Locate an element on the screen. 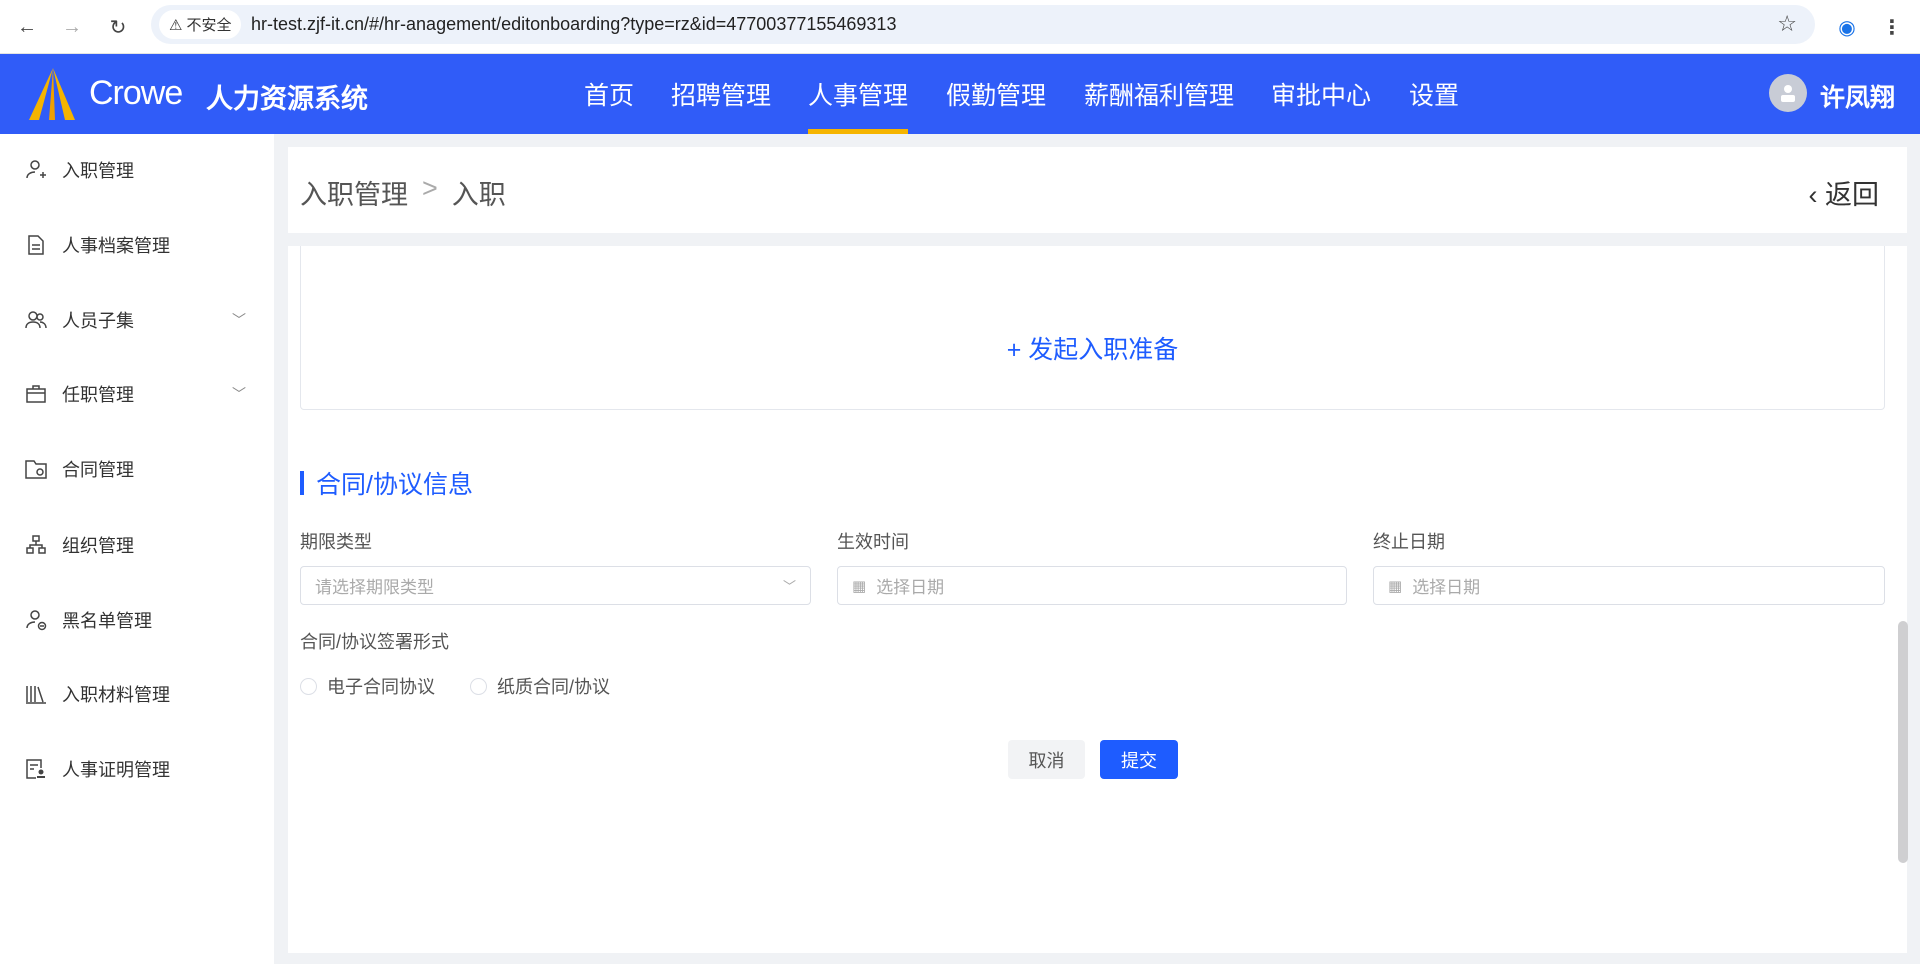 Image resolution: width=1920 pixels, height=964 pixels. breadcrumb-parent: 入职管理 is located at coordinates (354, 192).